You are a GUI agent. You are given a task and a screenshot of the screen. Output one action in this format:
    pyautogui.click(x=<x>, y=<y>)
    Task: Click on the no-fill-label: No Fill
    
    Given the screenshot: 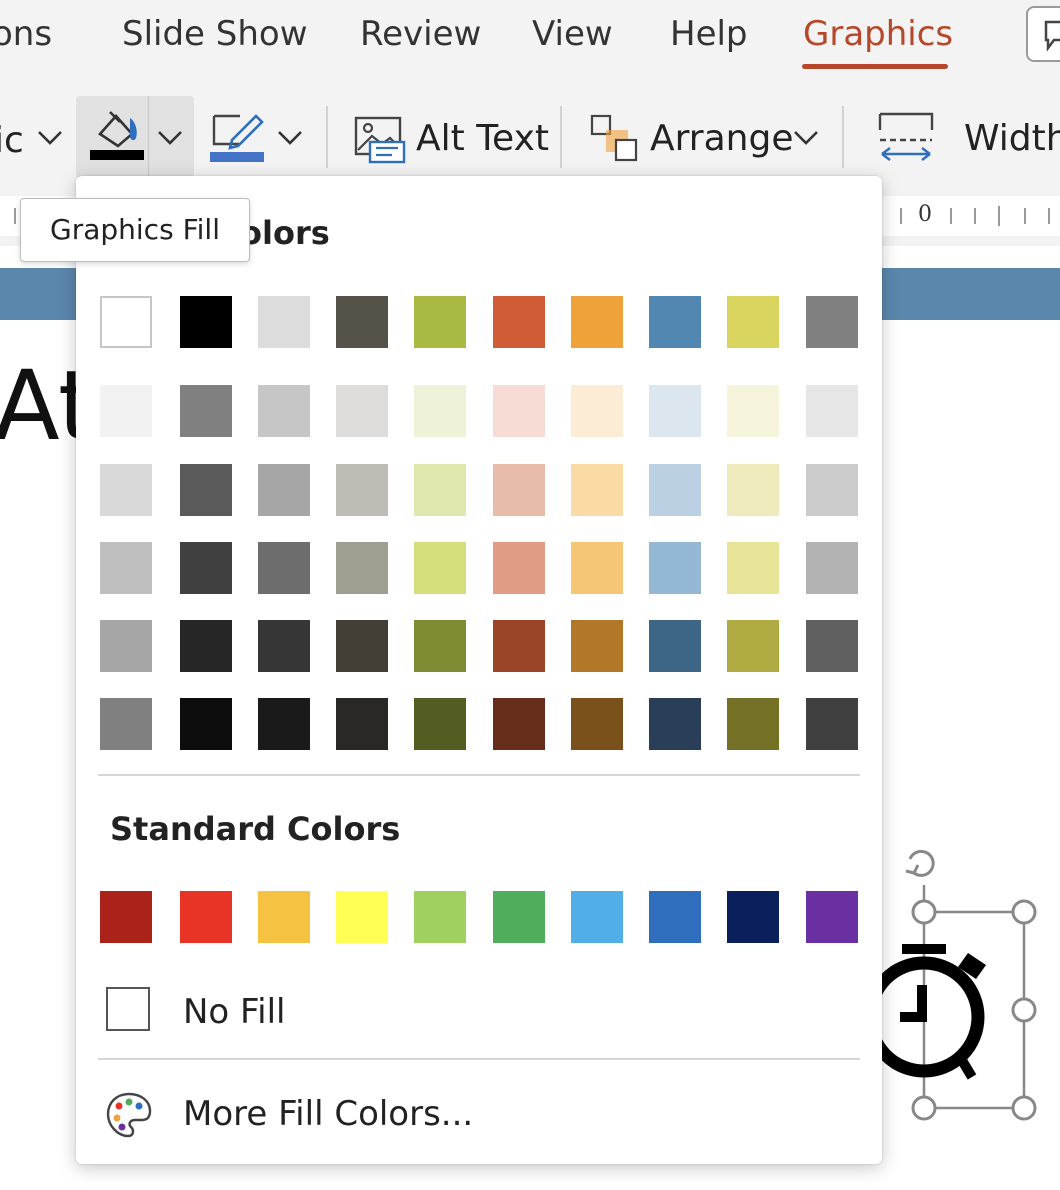 What is the action you would take?
    pyautogui.click(x=234, y=1012)
    